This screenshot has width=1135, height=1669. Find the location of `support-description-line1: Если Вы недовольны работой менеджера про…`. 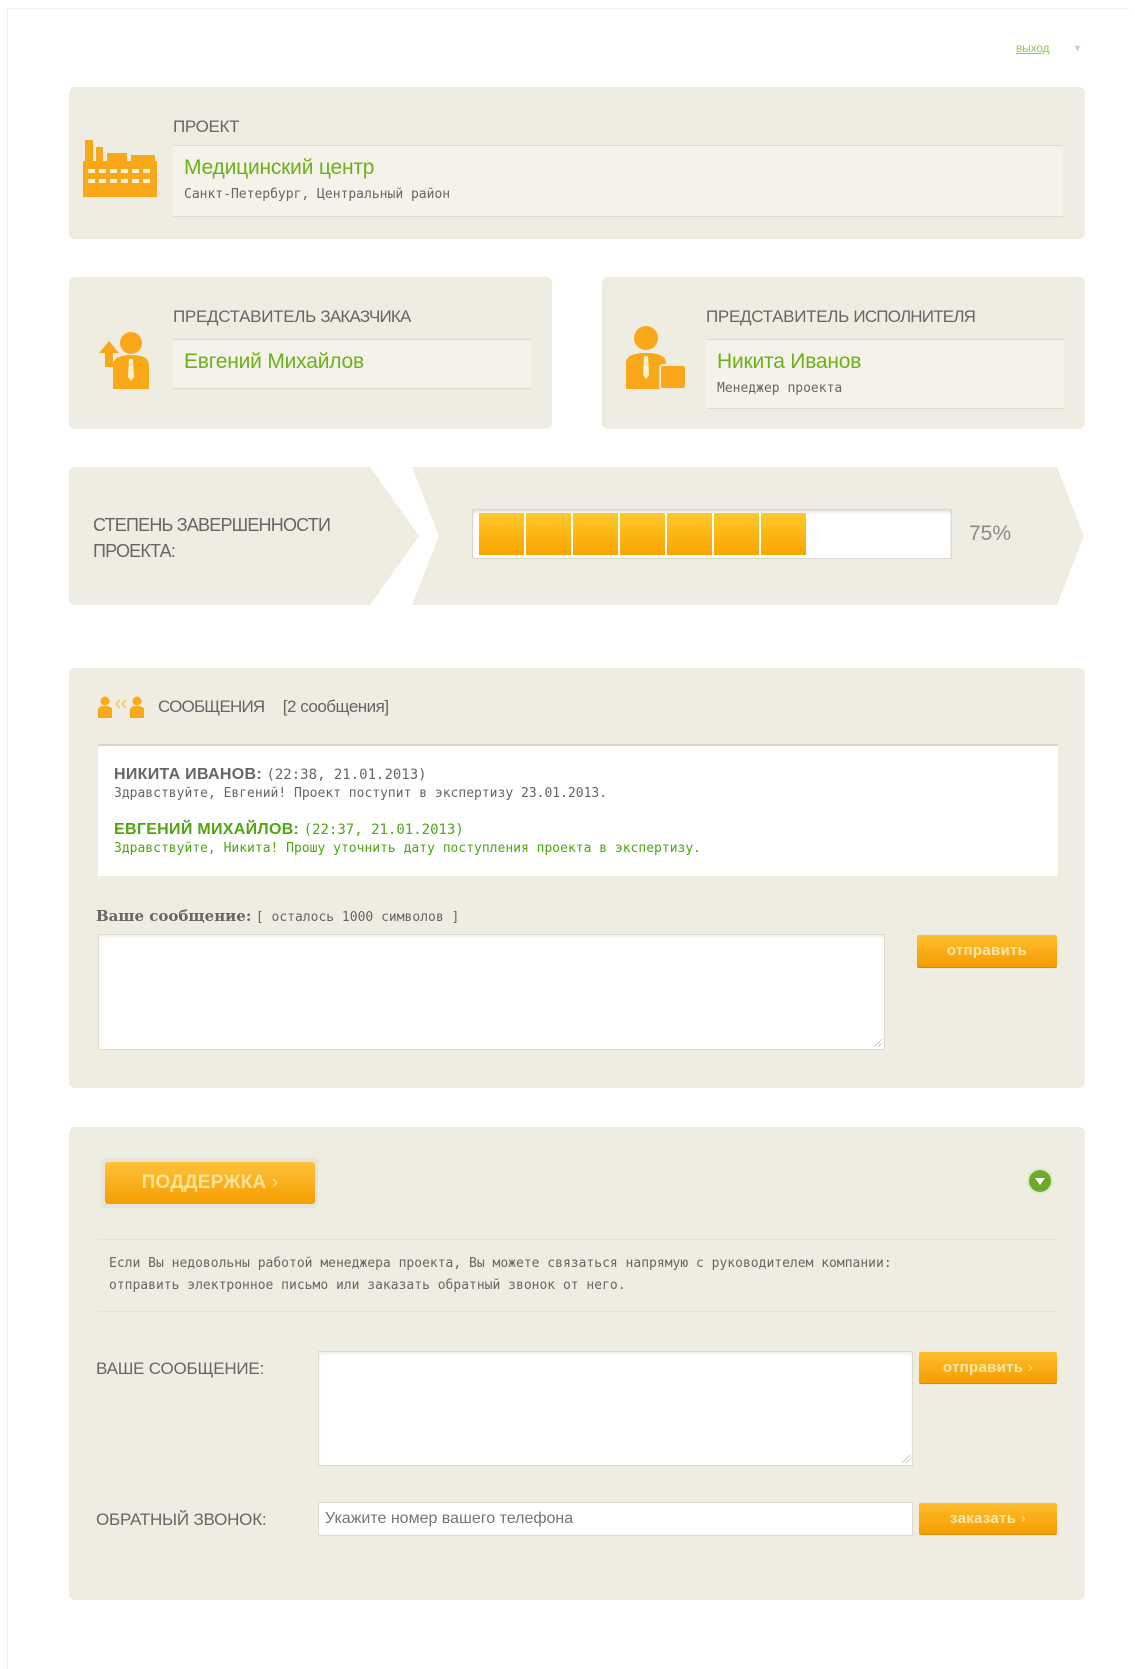

support-description-line1: Если Вы недовольны работой менеджера про… is located at coordinates (500, 1263).